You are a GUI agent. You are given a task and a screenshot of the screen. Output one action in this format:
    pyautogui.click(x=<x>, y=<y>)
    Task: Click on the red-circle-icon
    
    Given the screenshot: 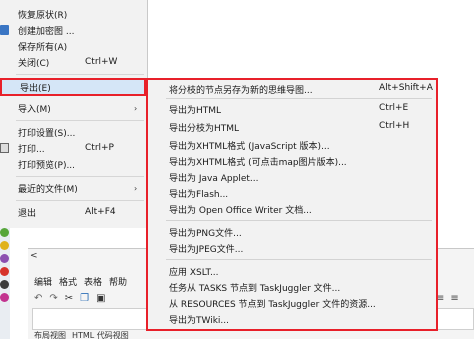 What is the action you would take?
    pyautogui.click(x=4, y=271)
    